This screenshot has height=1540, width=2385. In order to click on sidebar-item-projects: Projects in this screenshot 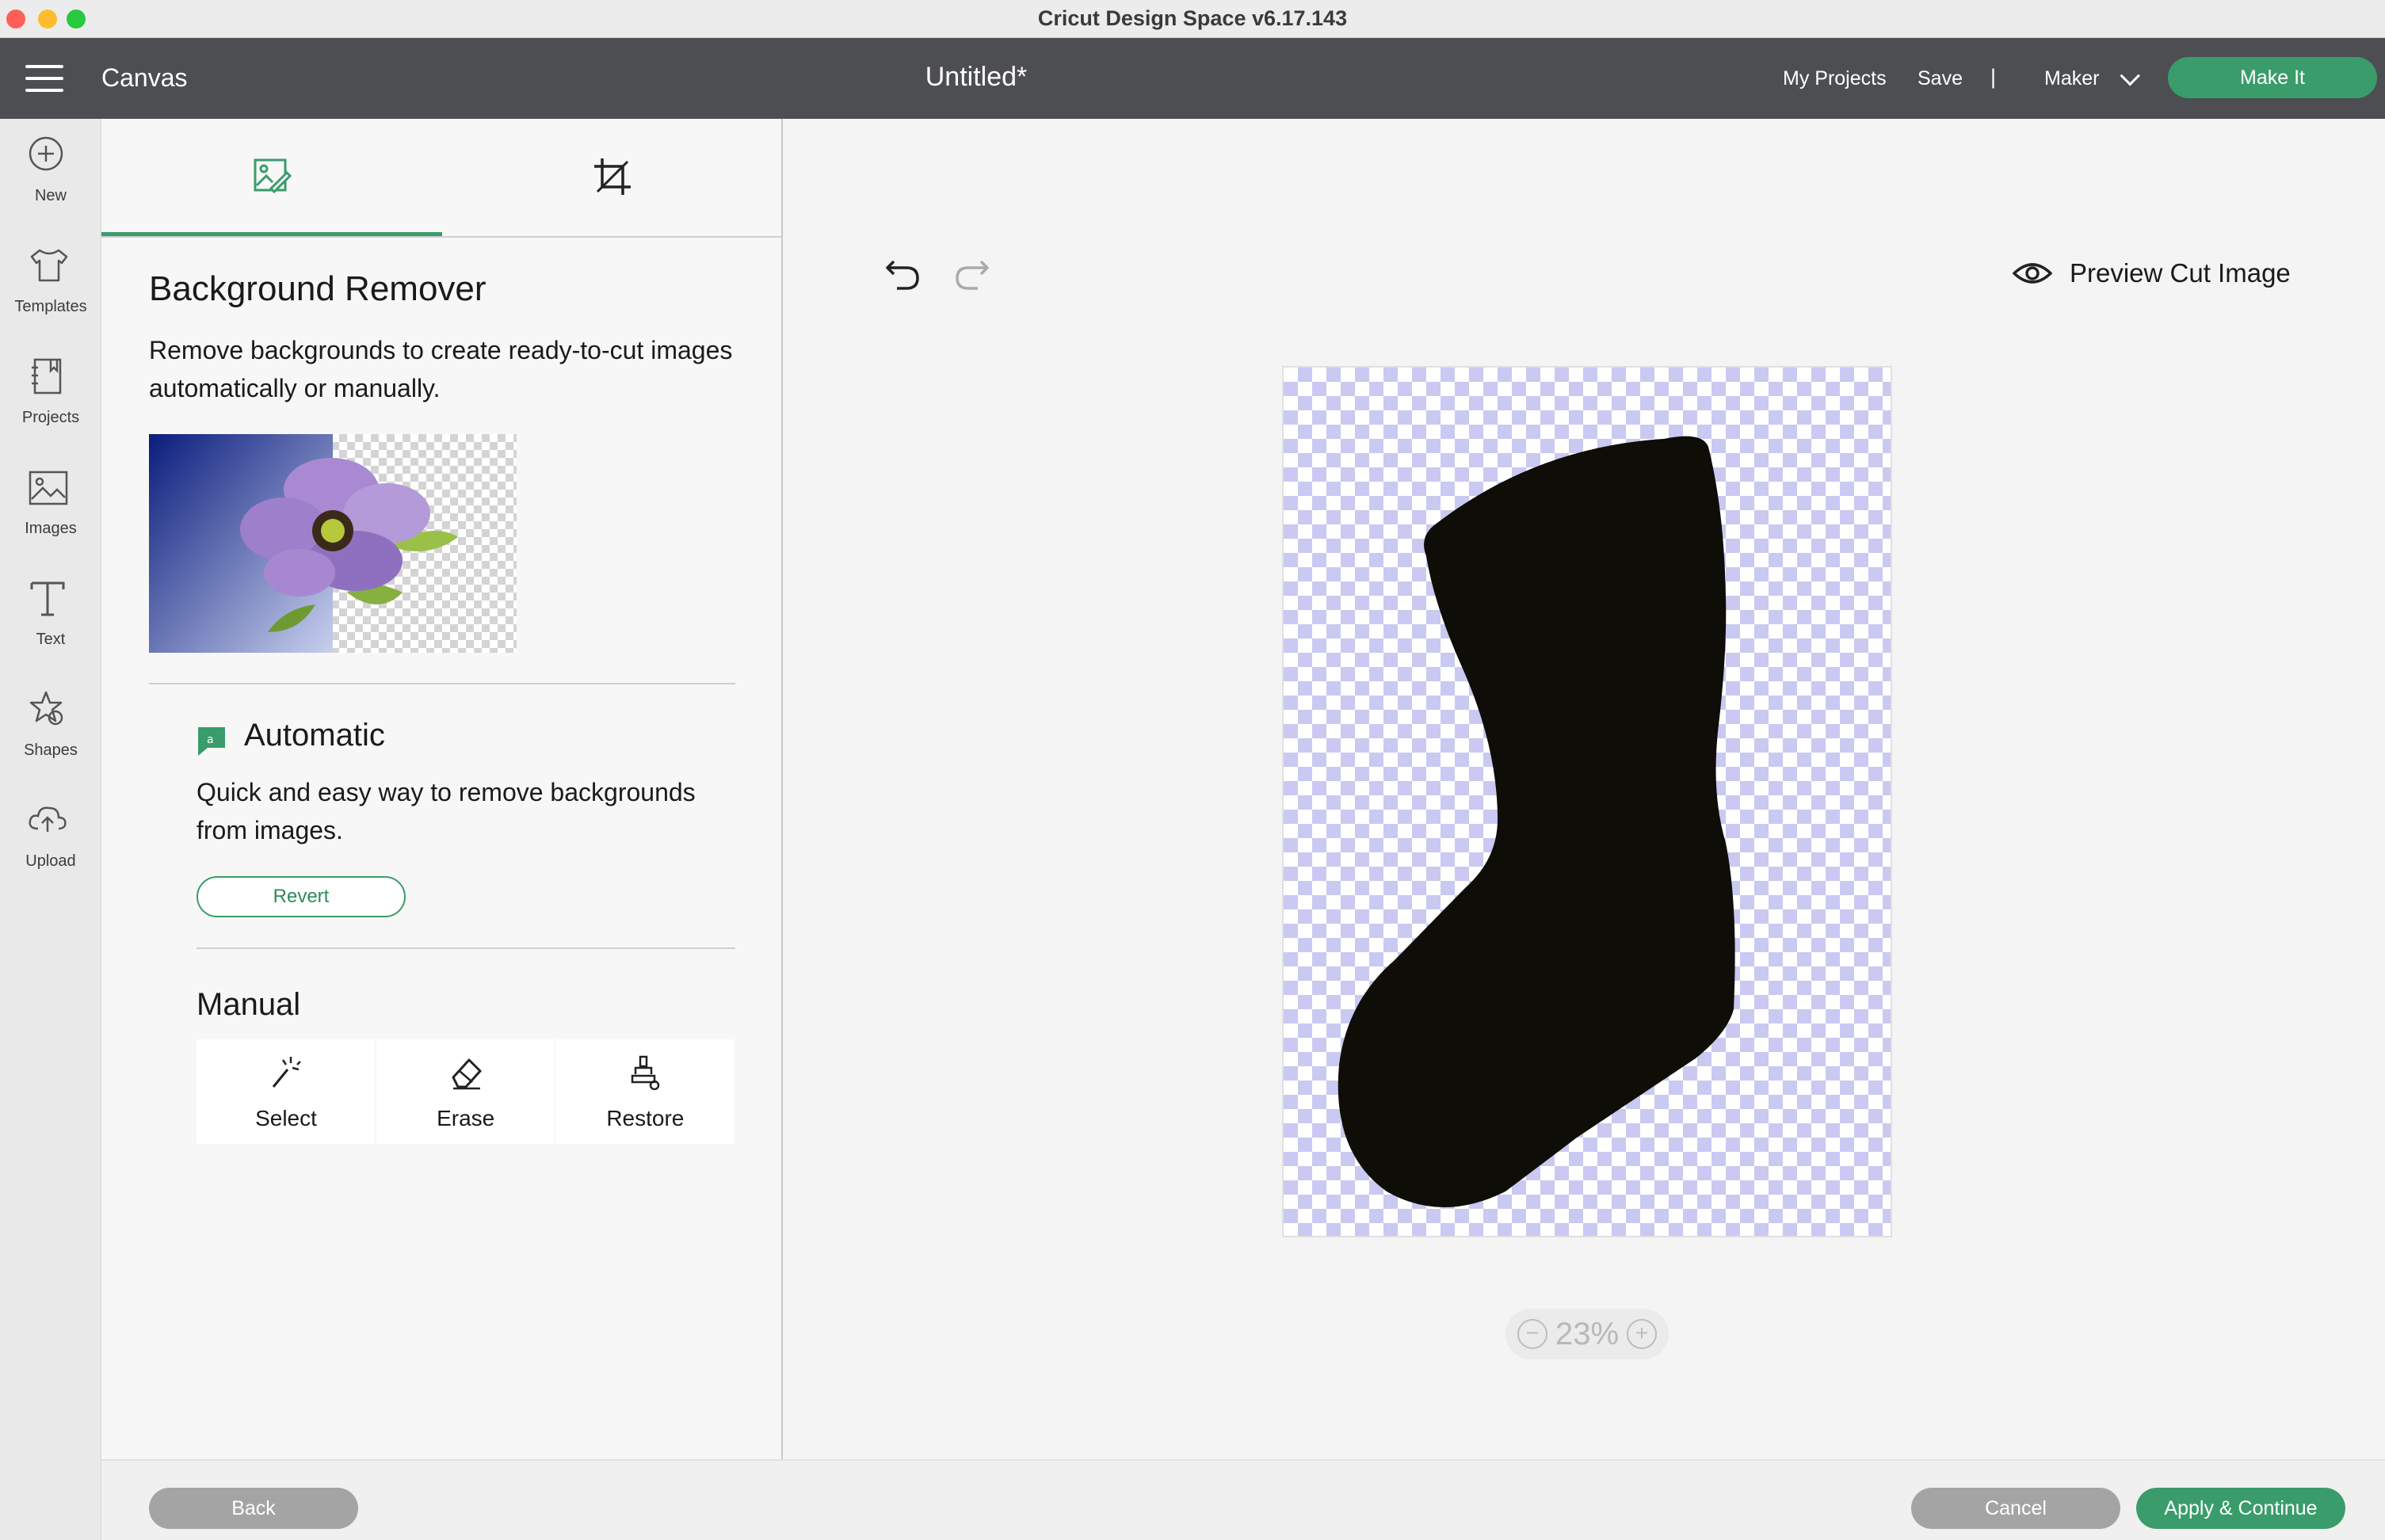, I will do `click(51, 396)`.